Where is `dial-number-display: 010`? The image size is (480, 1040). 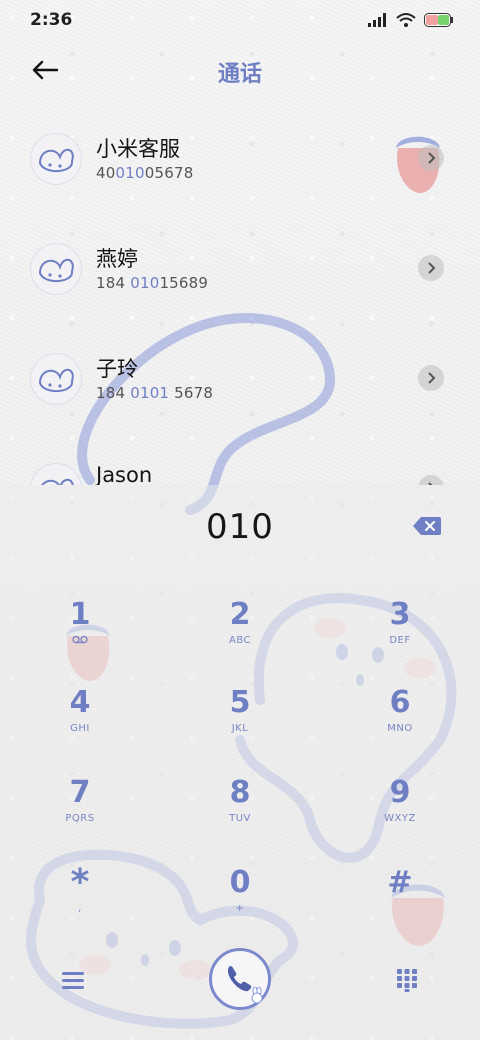 dial-number-display: 010 is located at coordinates (240, 527).